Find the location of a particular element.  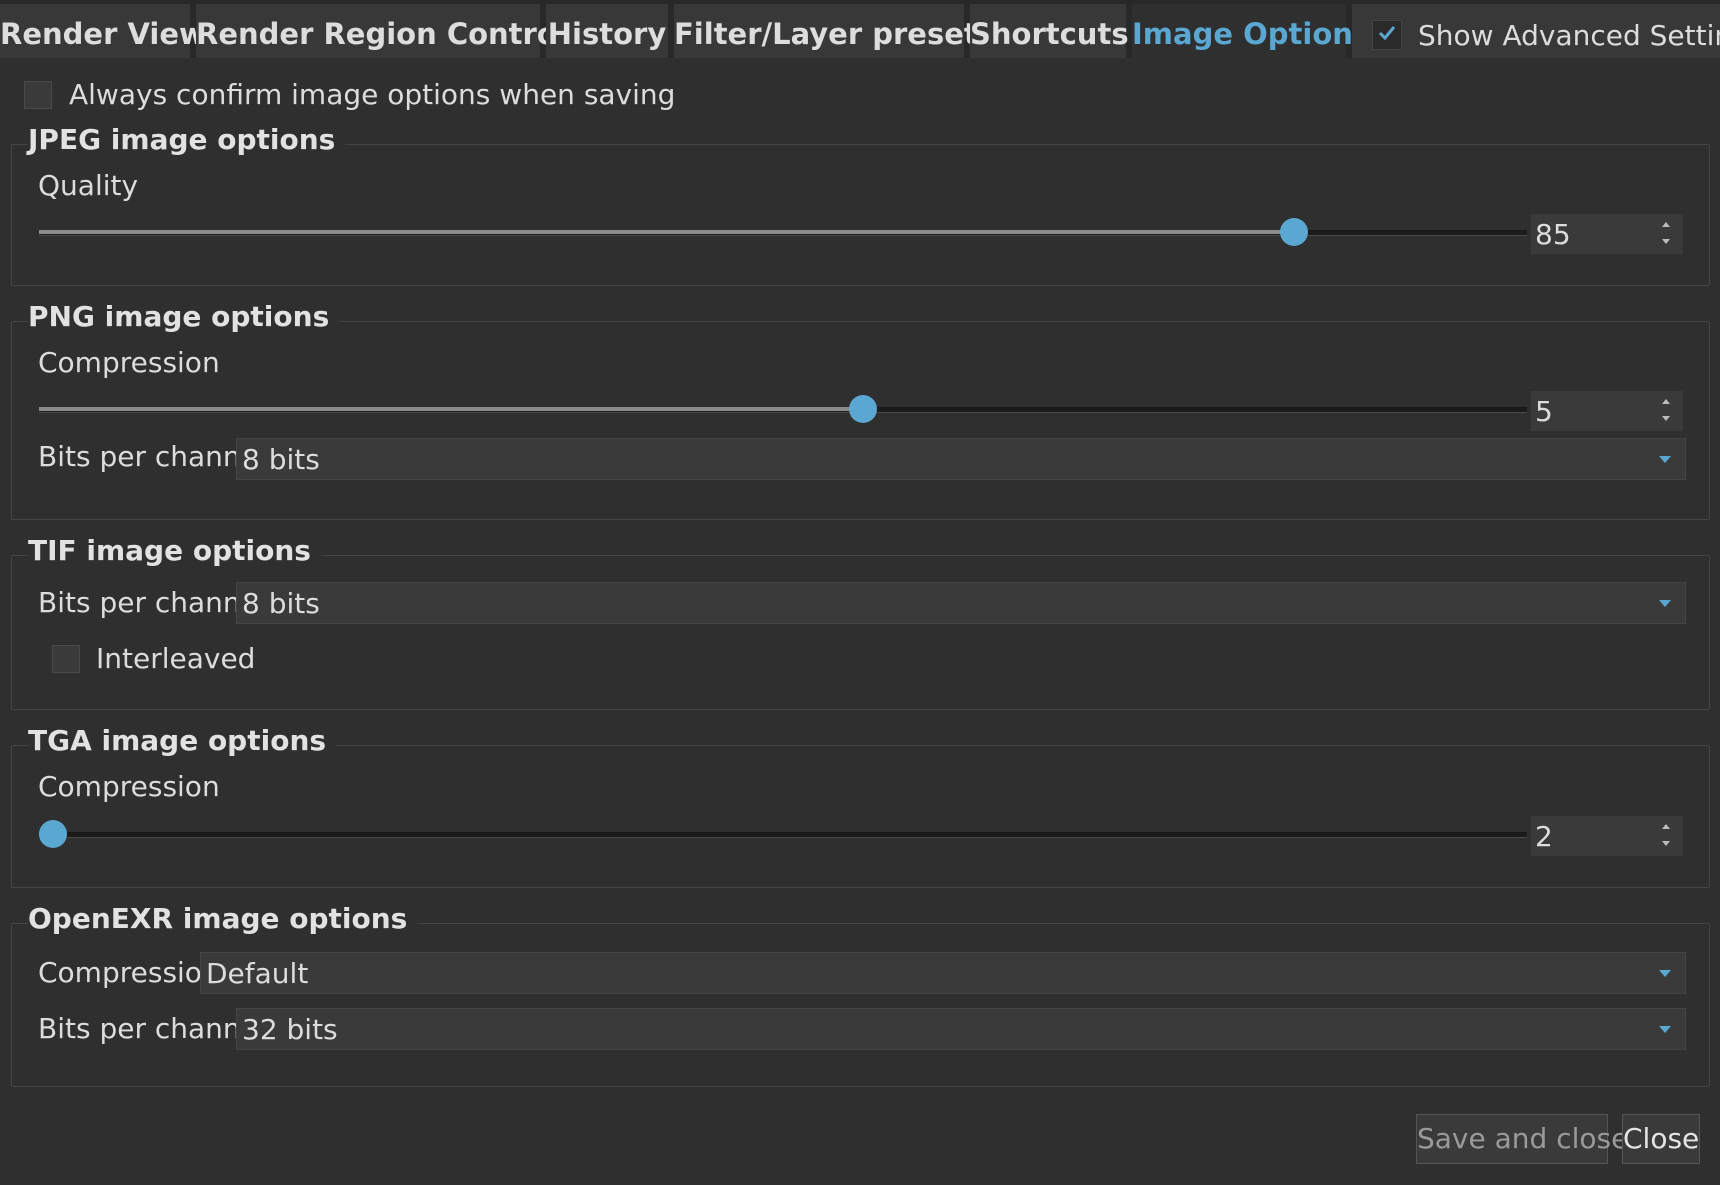

png-bits-label: Bits per channel is located at coordinates (152, 456).